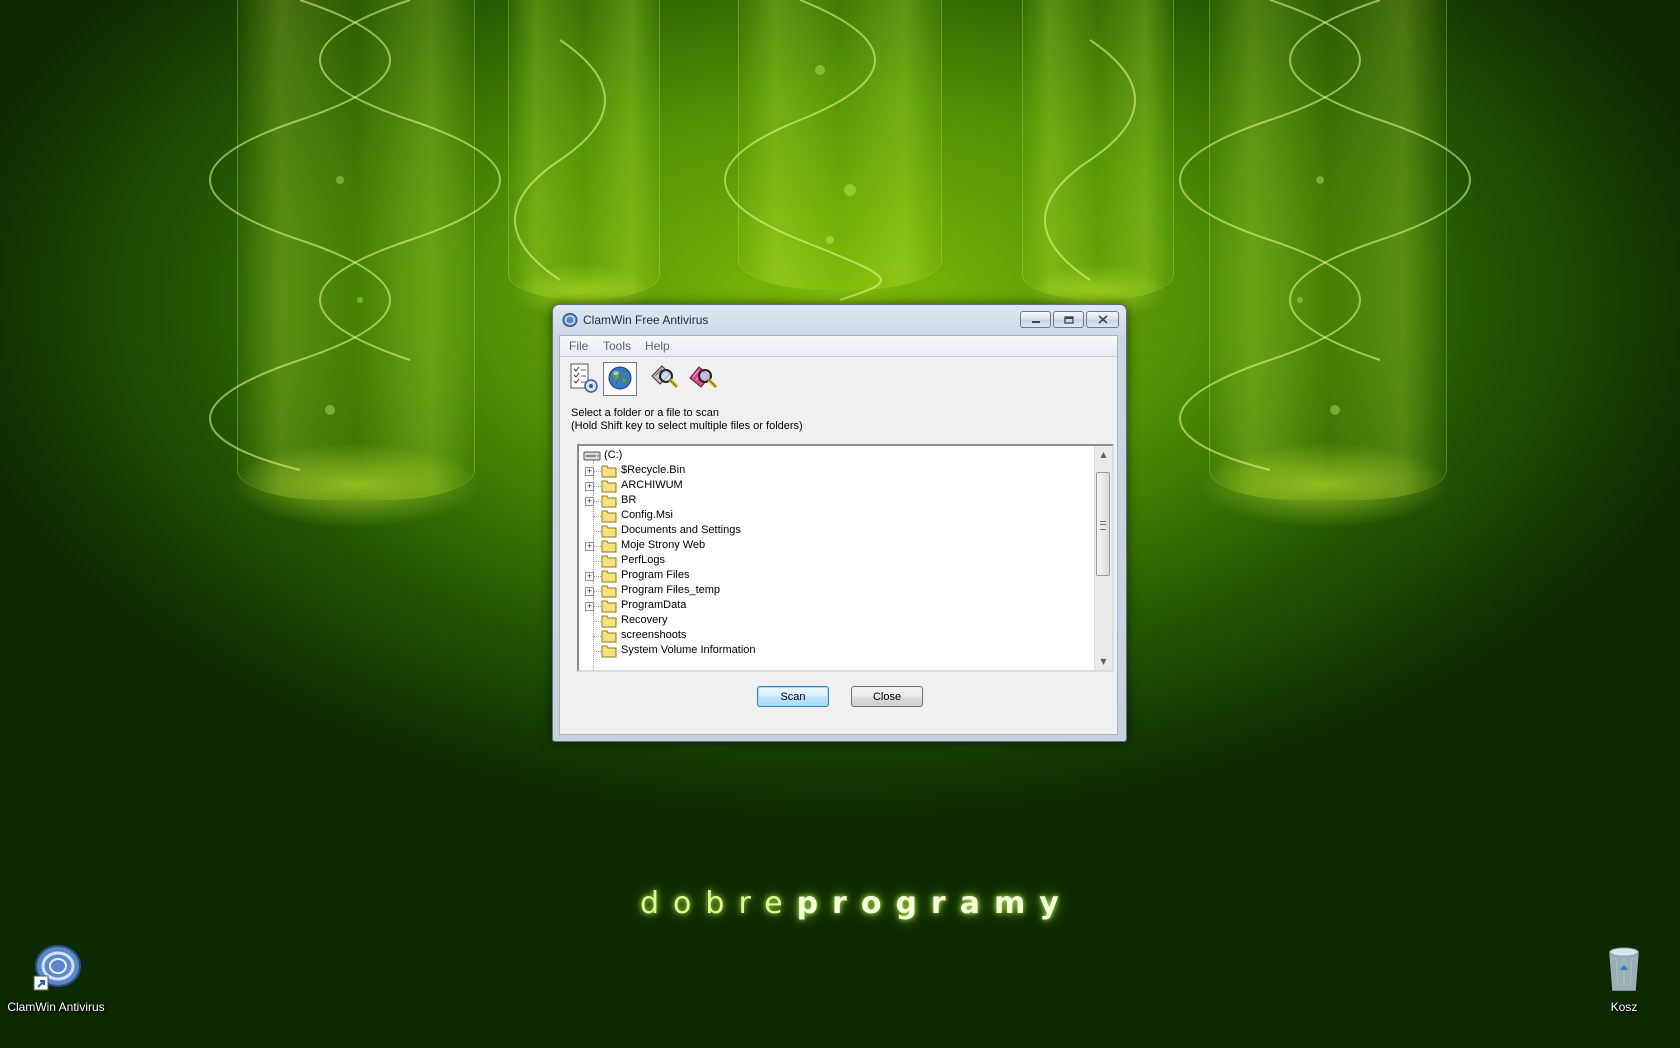 This screenshot has height=1048, width=1680. I want to click on tree-item-label: Config.Msi, so click(647, 515).